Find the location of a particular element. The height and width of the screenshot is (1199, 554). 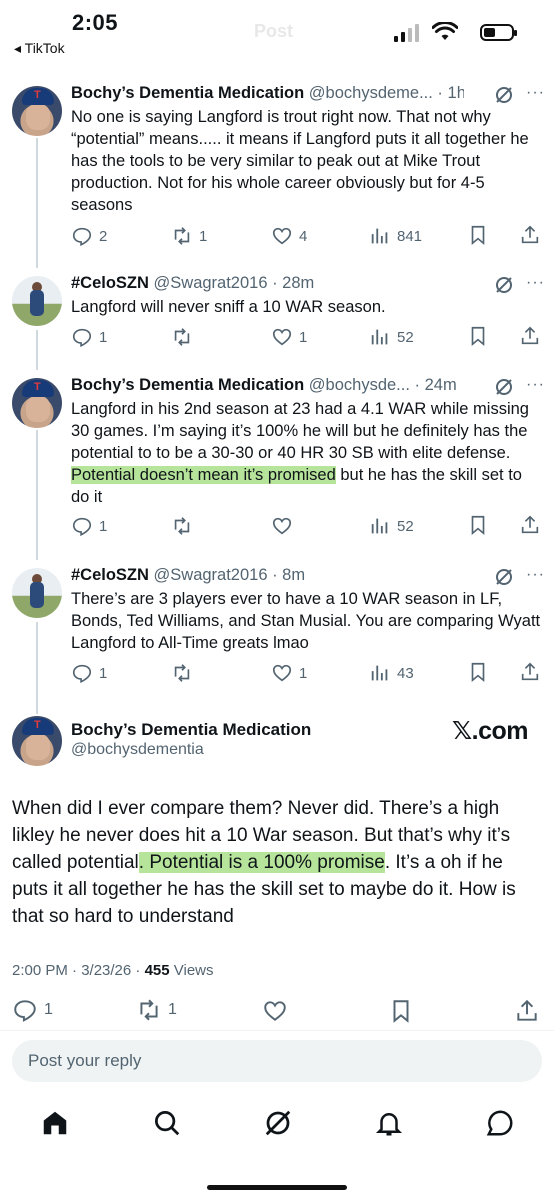

post-header: #CeloSZN @Swagrat2016 · 8m is located at coordinates (267, 575).